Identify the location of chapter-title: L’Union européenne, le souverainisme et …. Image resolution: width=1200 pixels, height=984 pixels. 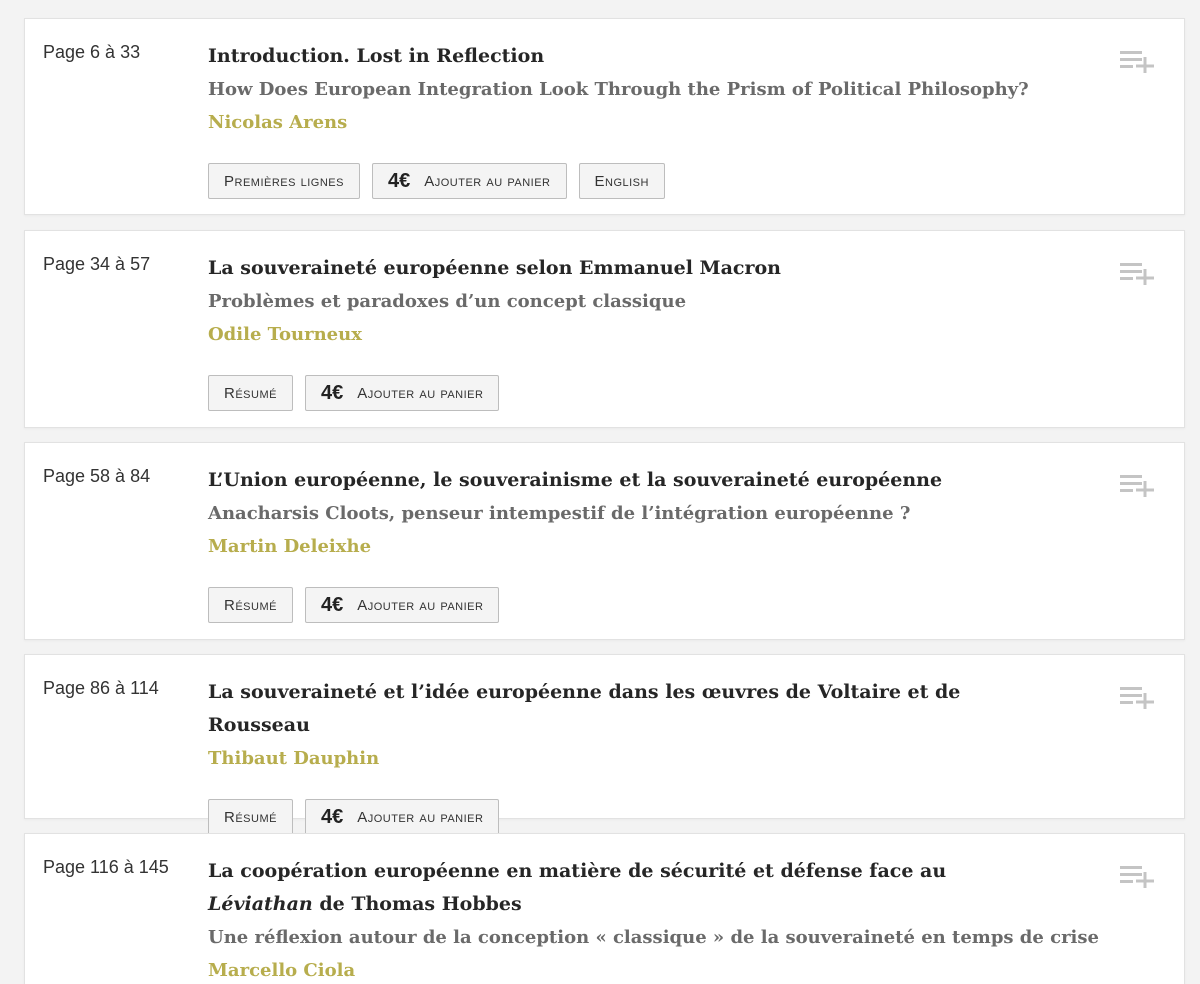
(621, 480).